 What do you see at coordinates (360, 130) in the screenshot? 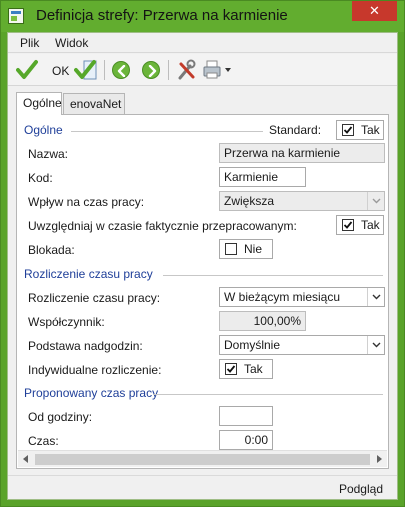
I see `standard-checkbox: Tak` at bounding box center [360, 130].